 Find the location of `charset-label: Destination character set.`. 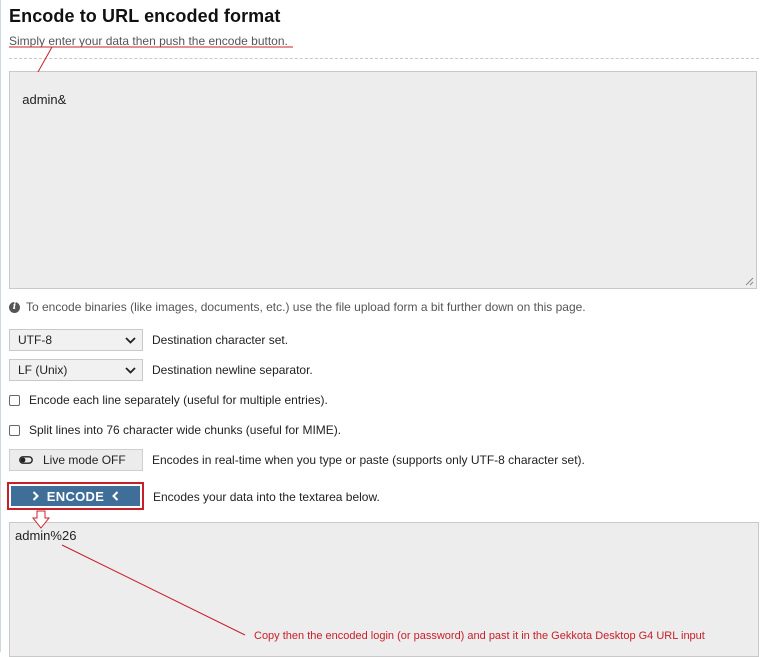

charset-label: Destination character set. is located at coordinates (220, 340).